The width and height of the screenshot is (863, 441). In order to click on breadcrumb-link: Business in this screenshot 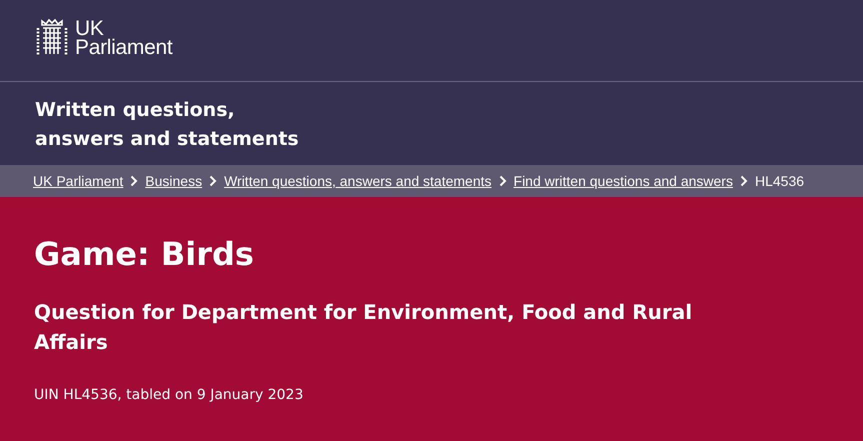, I will do `click(173, 181)`.